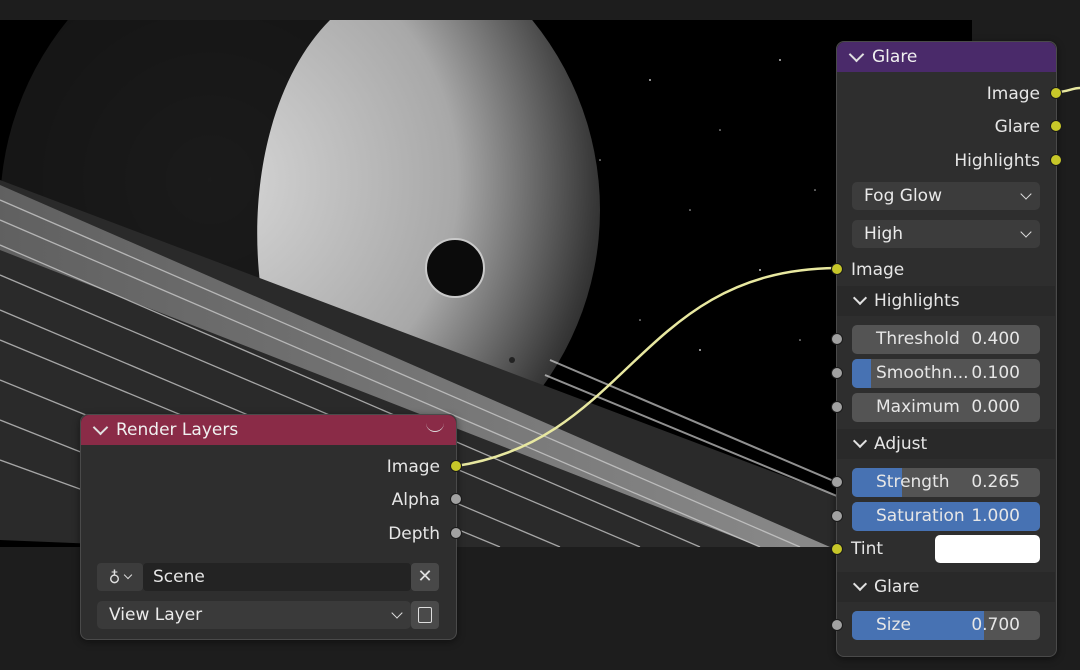 The height and width of the screenshot is (670, 1080). What do you see at coordinates (995, 339) in the screenshot?
I see `threshold-value: 0.400` at bounding box center [995, 339].